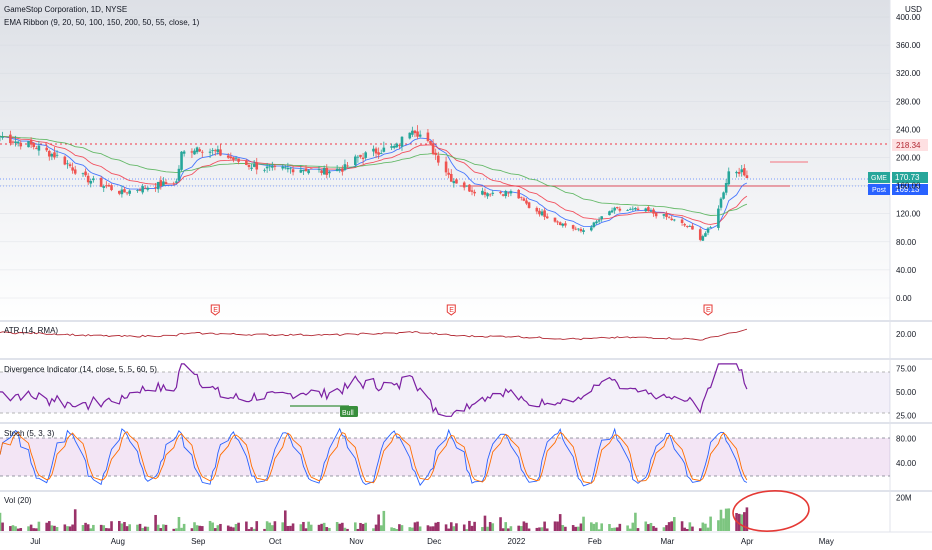  I want to click on time-tick: Apr, so click(747, 541).